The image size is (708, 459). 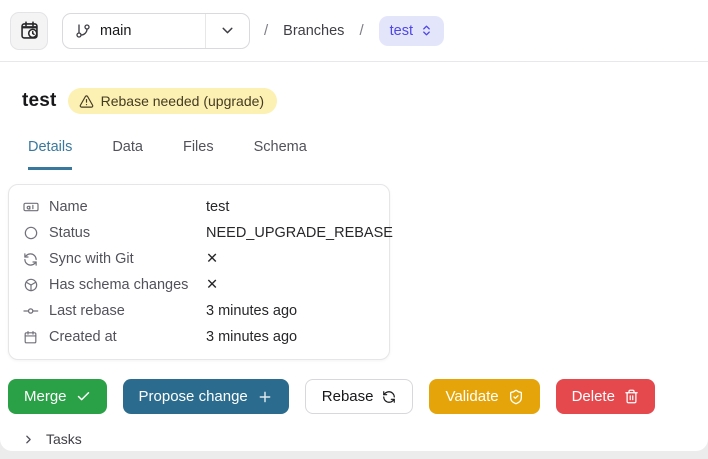 I want to click on tasks-label: Tasks, so click(x=64, y=439).